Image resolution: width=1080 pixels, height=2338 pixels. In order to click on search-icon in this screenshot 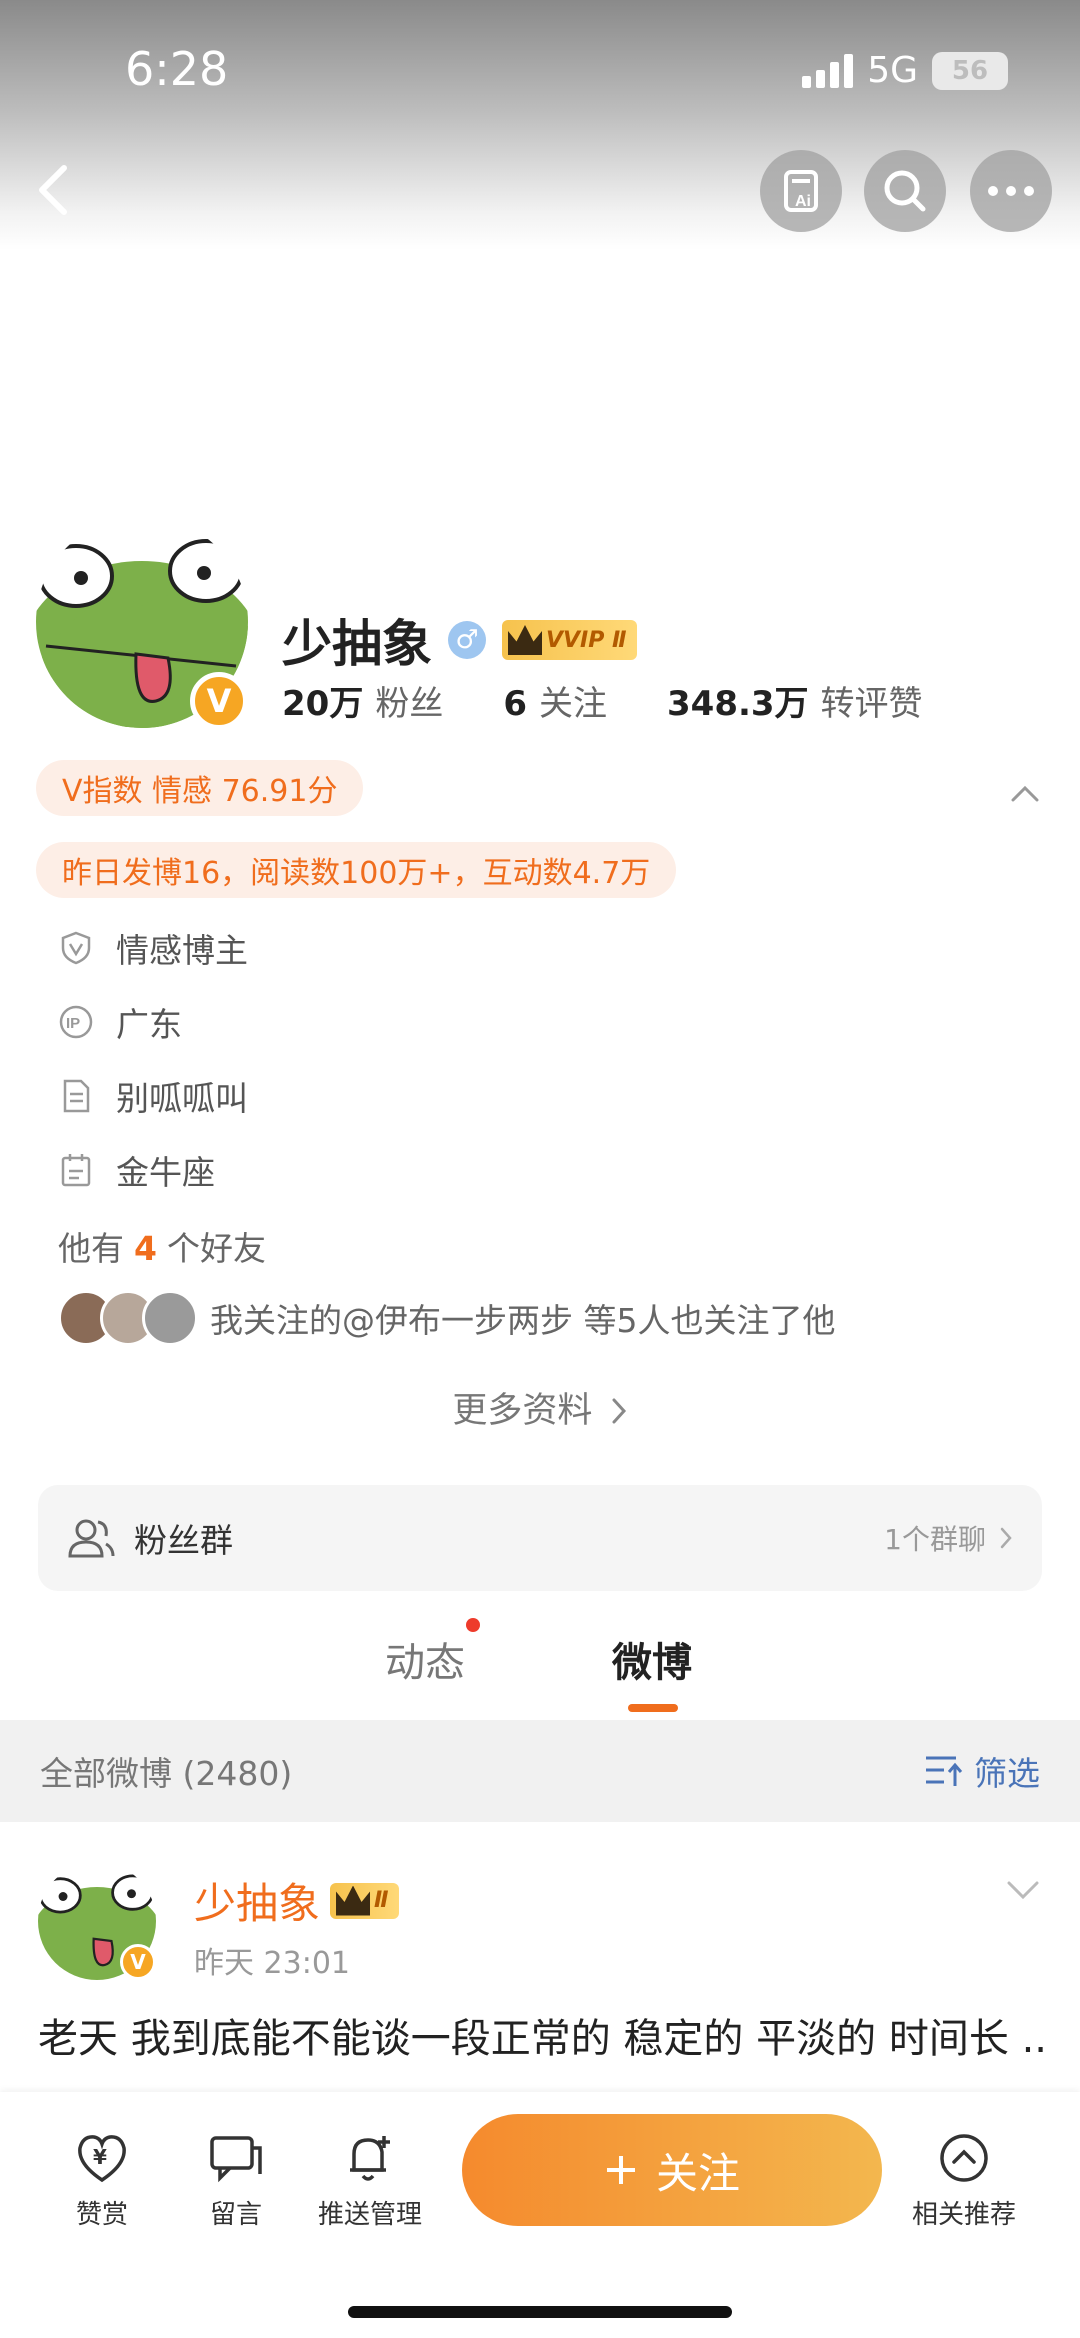, I will do `click(905, 191)`.